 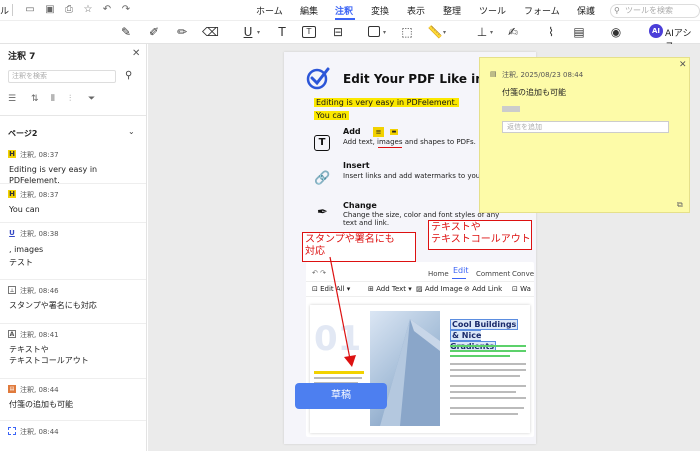 What do you see at coordinates (585, 127) in the screenshot?
I see `reply-input: 返信を追加` at bounding box center [585, 127].